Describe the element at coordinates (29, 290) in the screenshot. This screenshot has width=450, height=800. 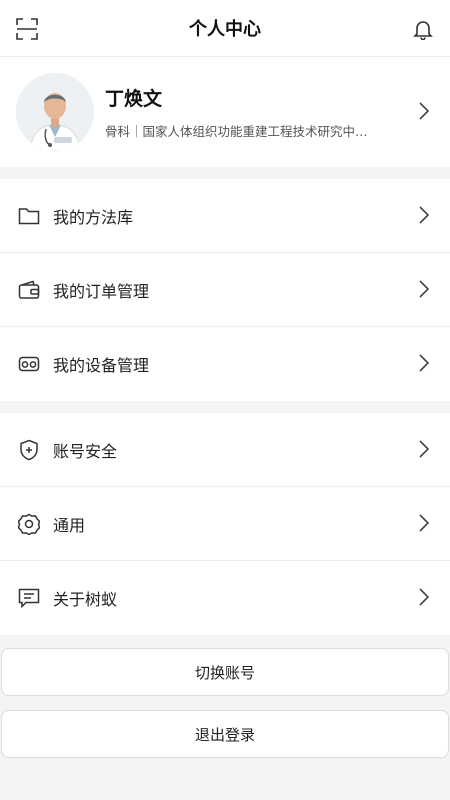
I see `wallet-icon` at that location.